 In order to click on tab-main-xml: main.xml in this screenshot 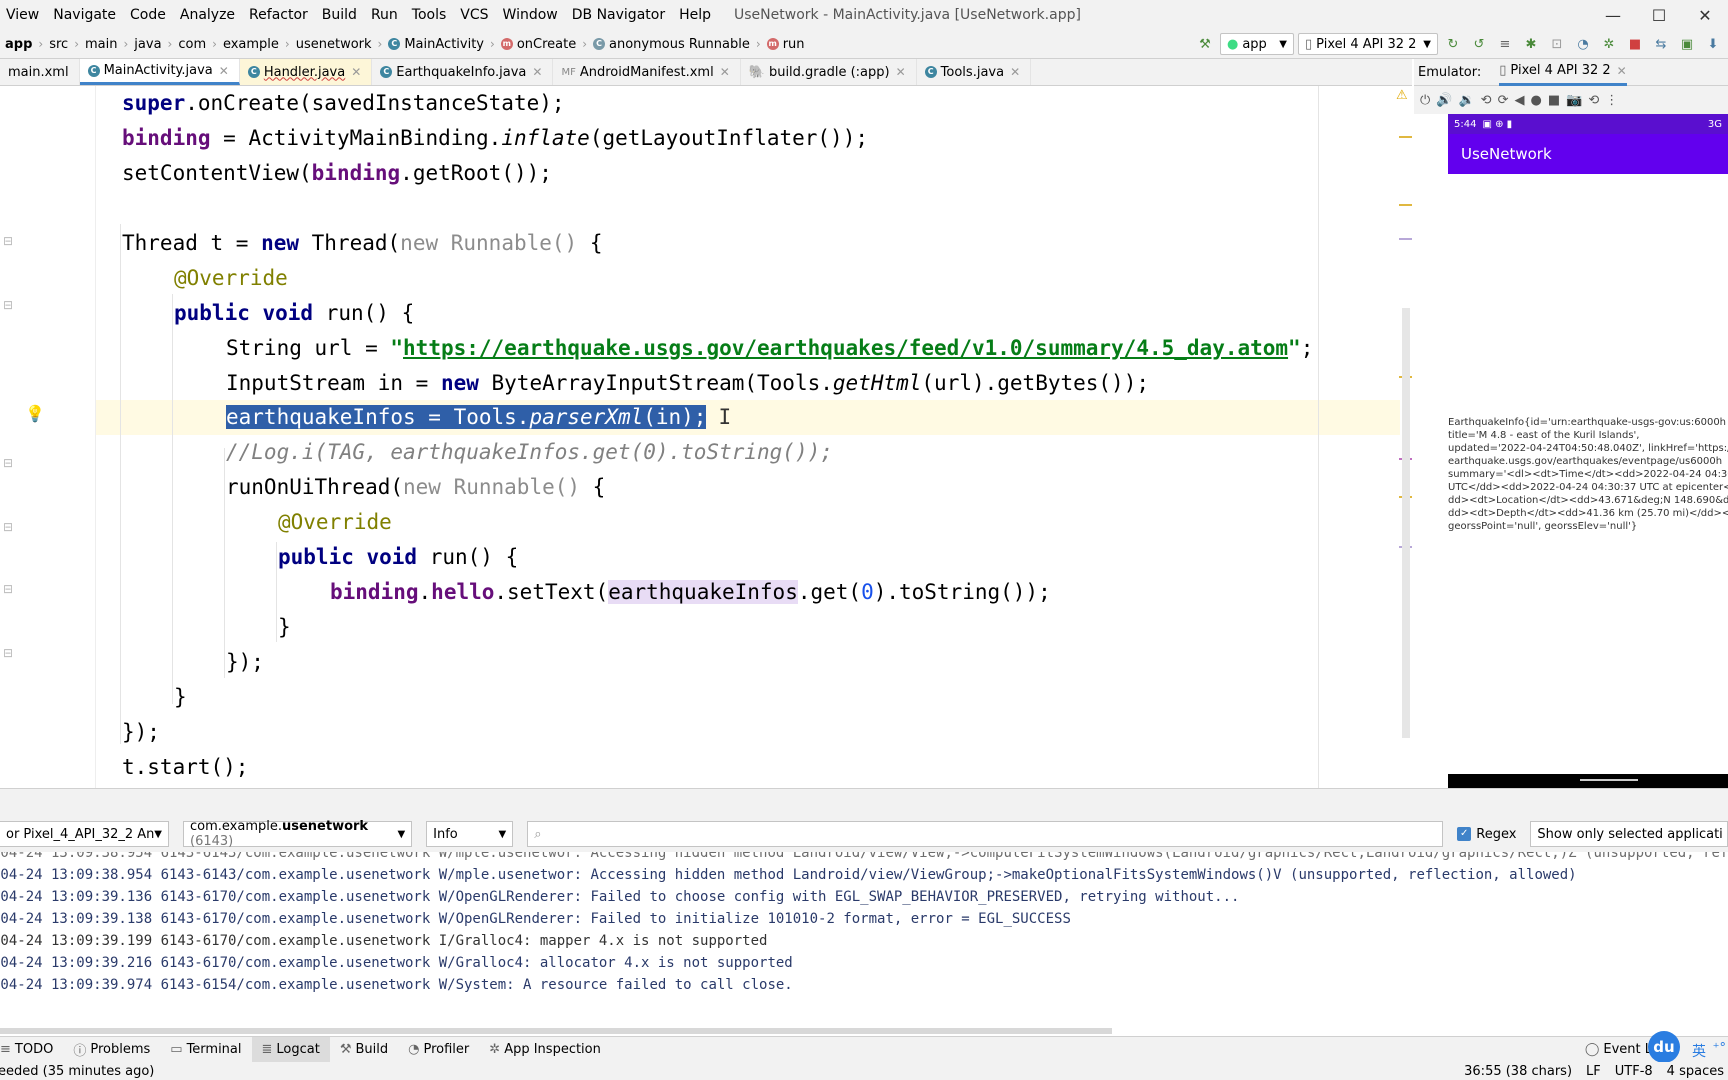, I will do `click(40, 72)`.